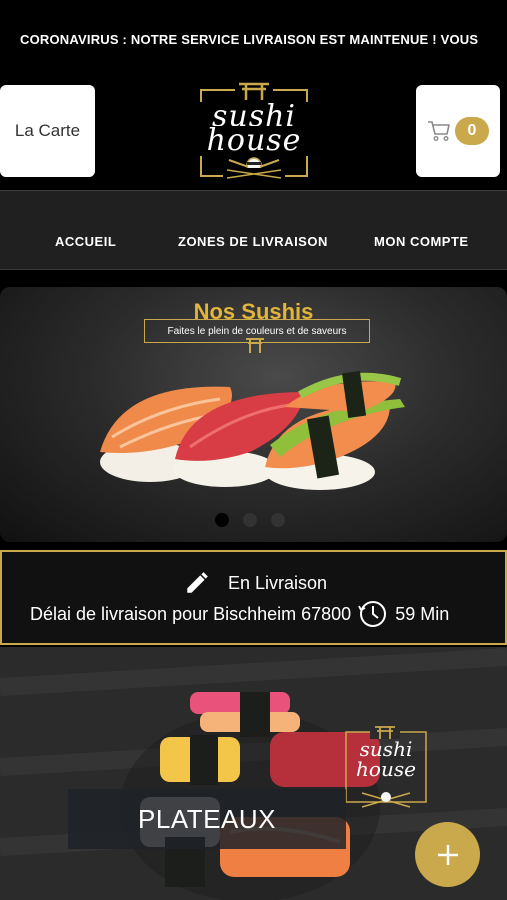  What do you see at coordinates (439, 131) in the screenshot?
I see `cart-icon` at bounding box center [439, 131].